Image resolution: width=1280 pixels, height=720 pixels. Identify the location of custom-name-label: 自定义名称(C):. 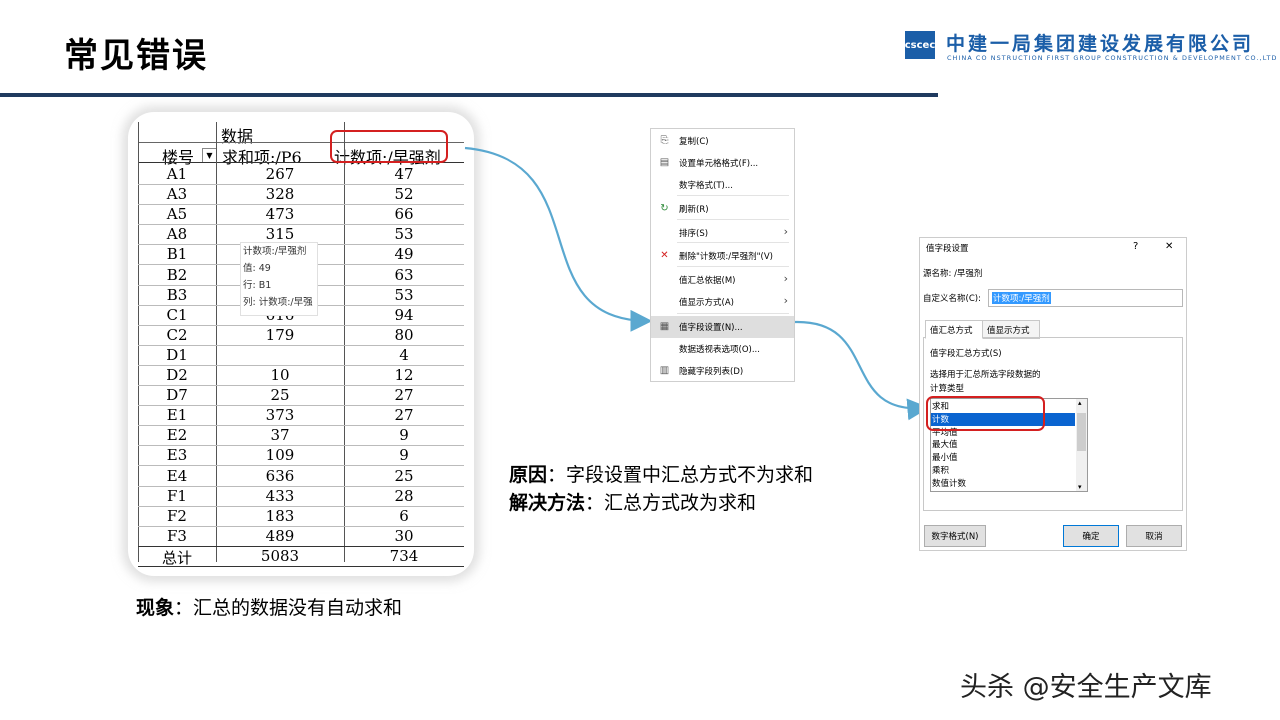
(952, 299).